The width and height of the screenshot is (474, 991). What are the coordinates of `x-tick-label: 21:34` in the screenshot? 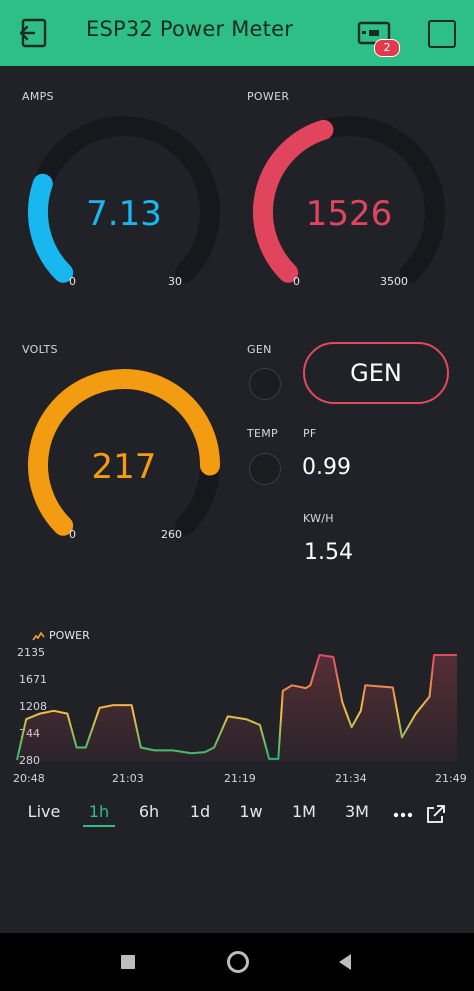 It's located at (351, 778).